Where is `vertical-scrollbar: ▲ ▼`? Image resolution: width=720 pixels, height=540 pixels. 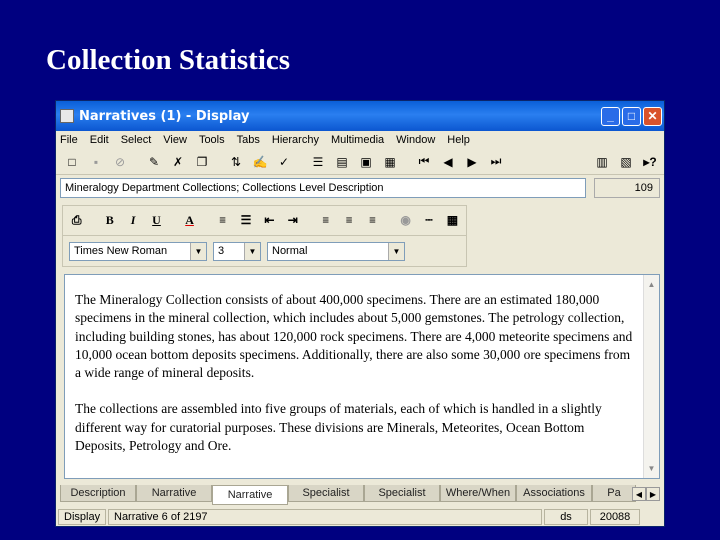 vertical-scrollbar: ▲ ▼ is located at coordinates (651, 376).